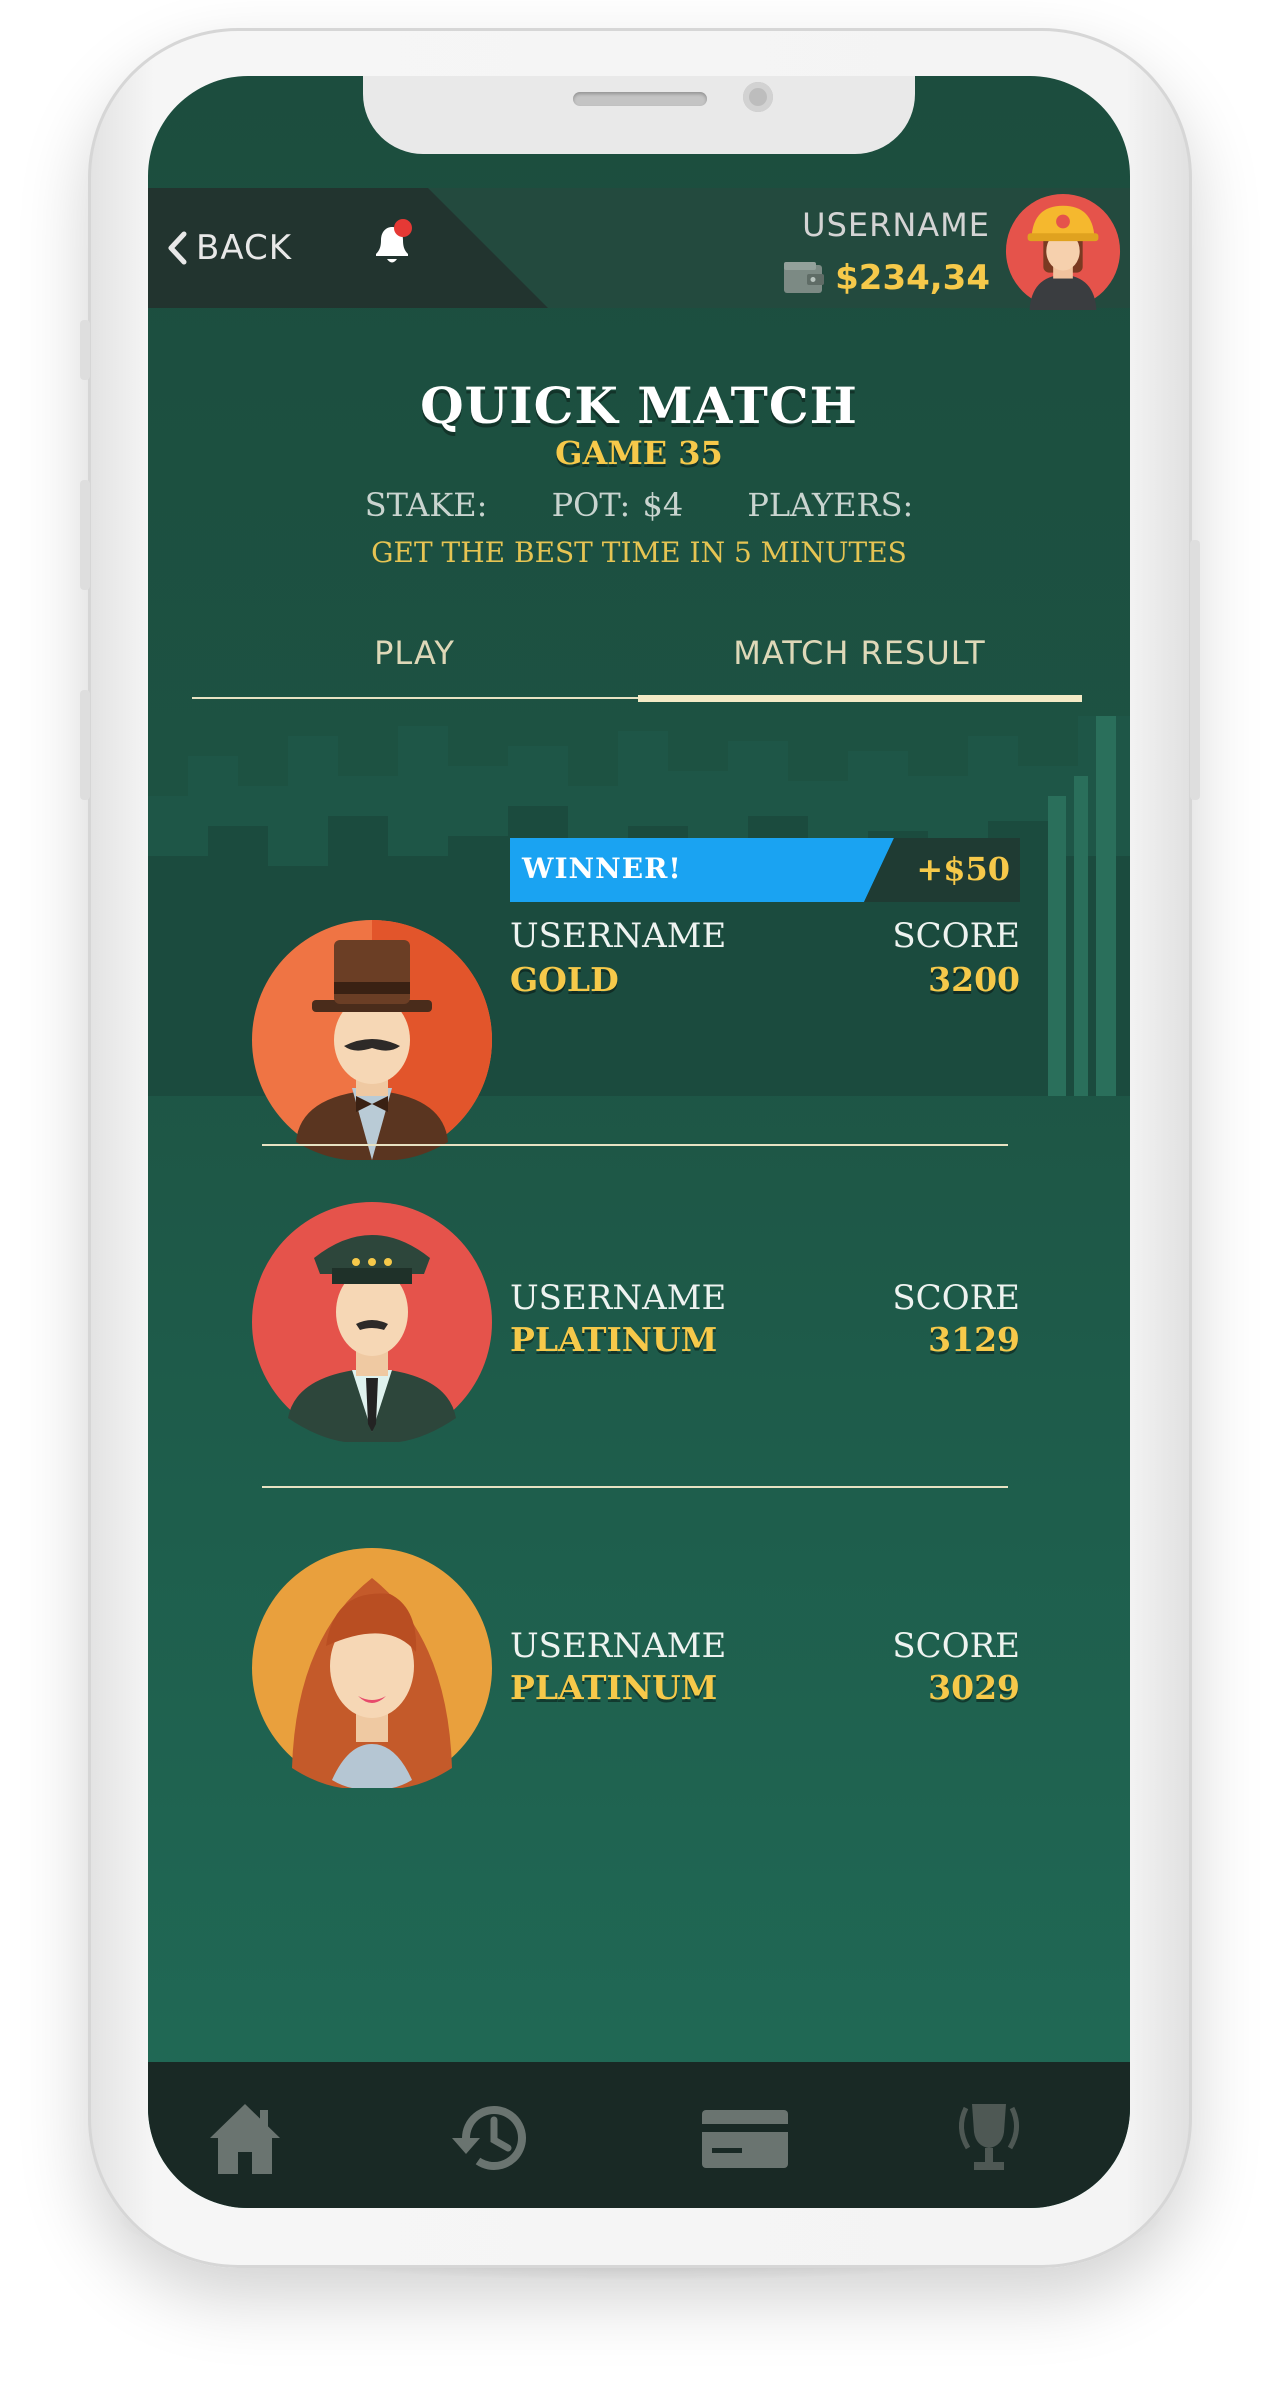 The height and width of the screenshot is (2404, 1277). Describe the element at coordinates (989, 2138) in the screenshot. I see `trophy-icon` at that location.